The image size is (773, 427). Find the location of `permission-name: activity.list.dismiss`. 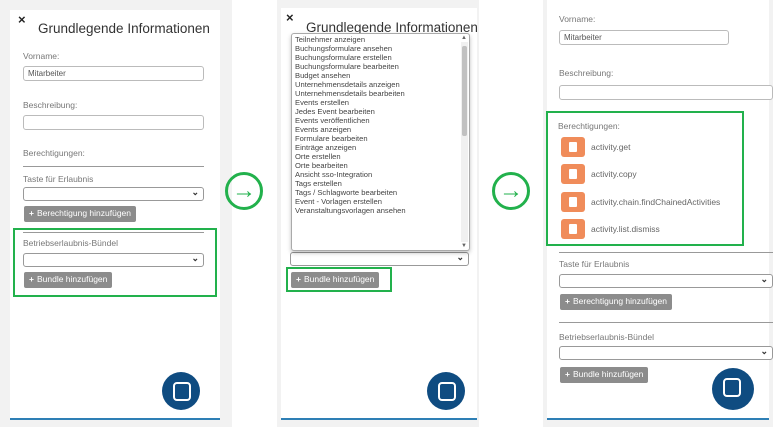

permission-name: activity.list.dismiss is located at coordinates (625, 229).